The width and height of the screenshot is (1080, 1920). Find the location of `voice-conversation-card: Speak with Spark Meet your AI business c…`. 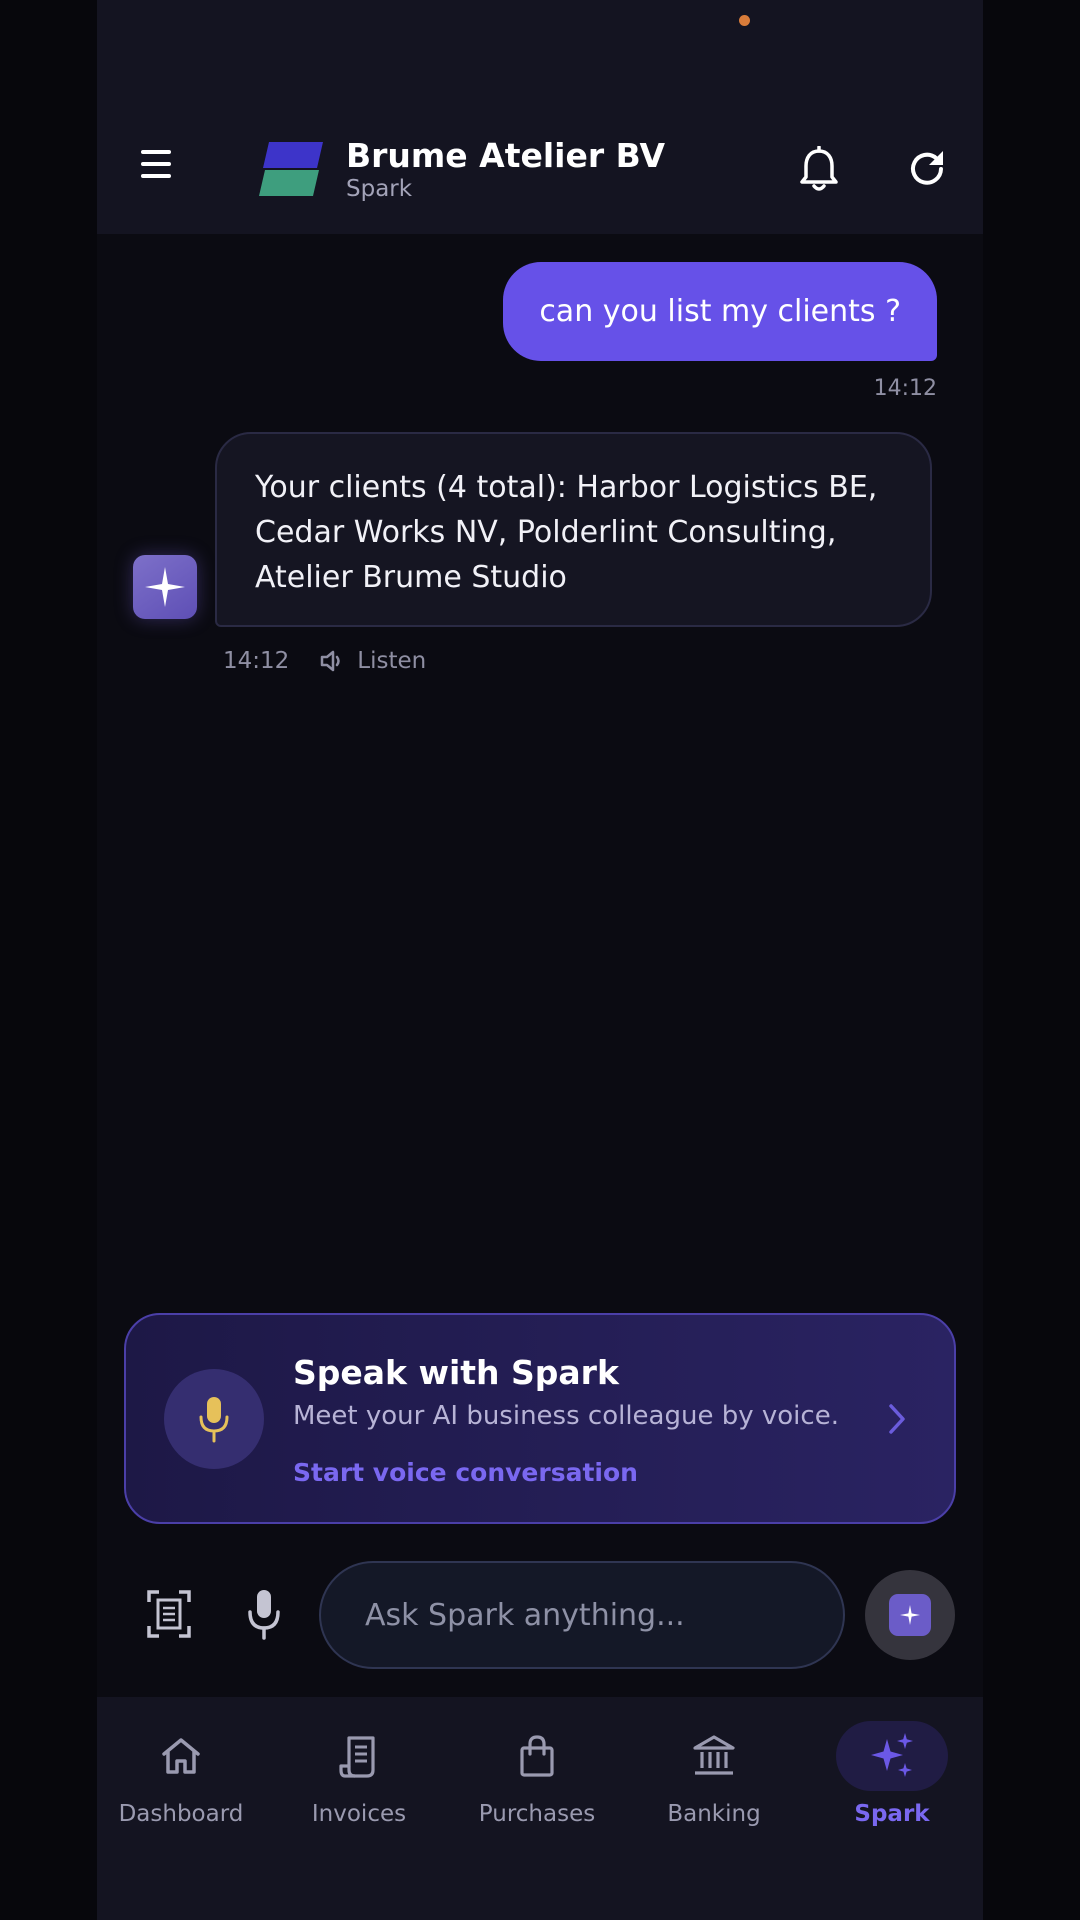

voice-conversation-card: Speak with Spark Meet your AI business c… is located at coordinates (540, 1418).